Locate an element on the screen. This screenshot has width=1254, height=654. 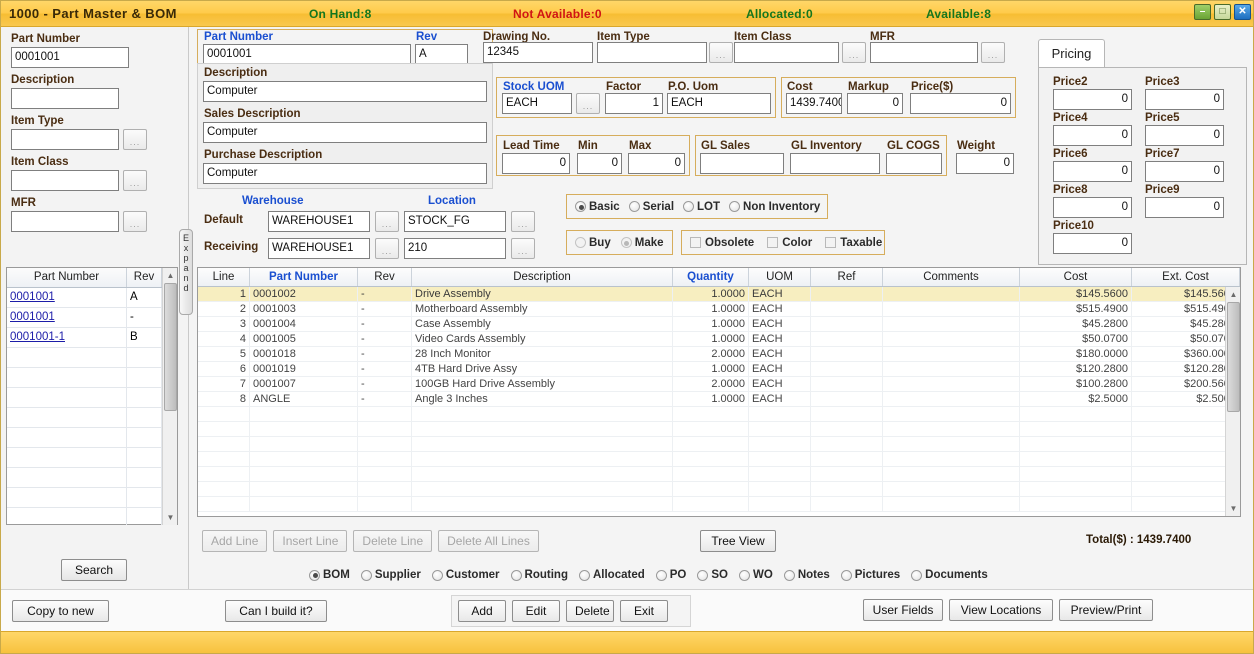
warehouse-default-input: WAREHOUSE1 is located at coordinates (319, 221).